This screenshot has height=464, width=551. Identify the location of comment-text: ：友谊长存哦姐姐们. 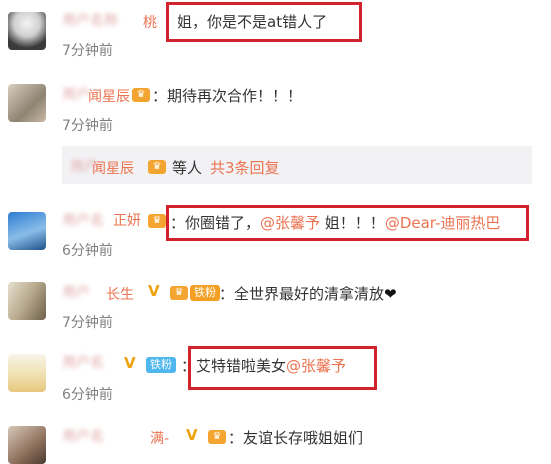
(296, 438).